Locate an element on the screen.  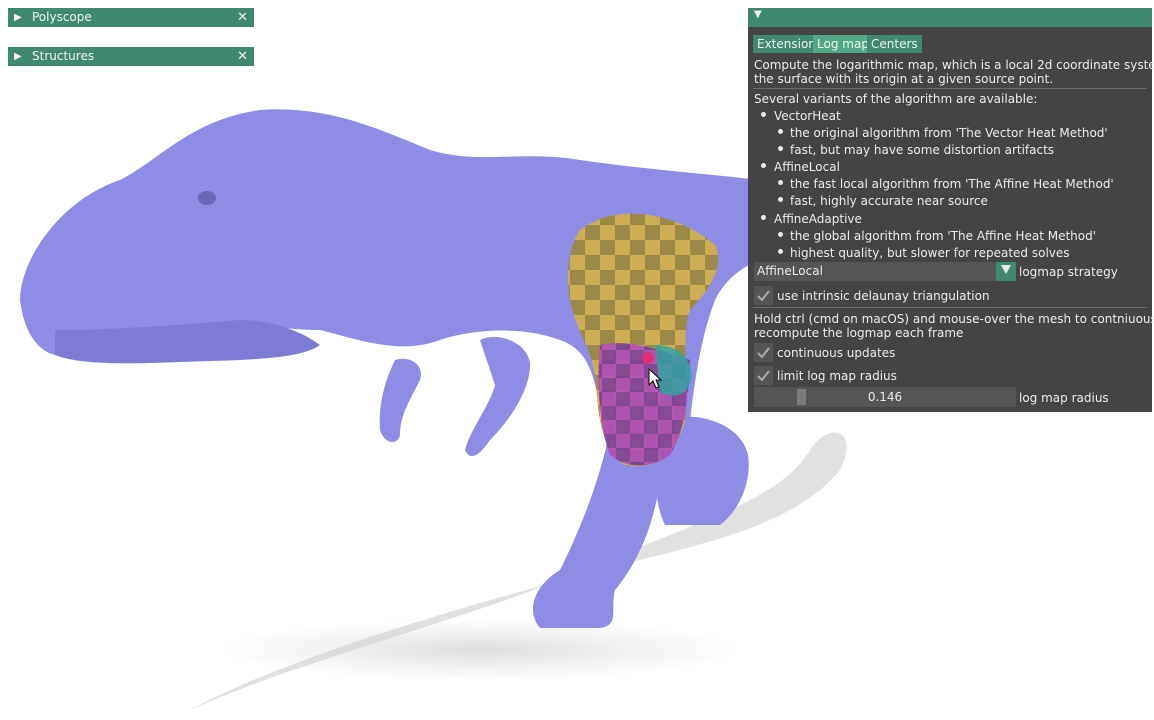
polyscope-window: ▶ Polyscope ✕ is located at coordinates (131, 17).